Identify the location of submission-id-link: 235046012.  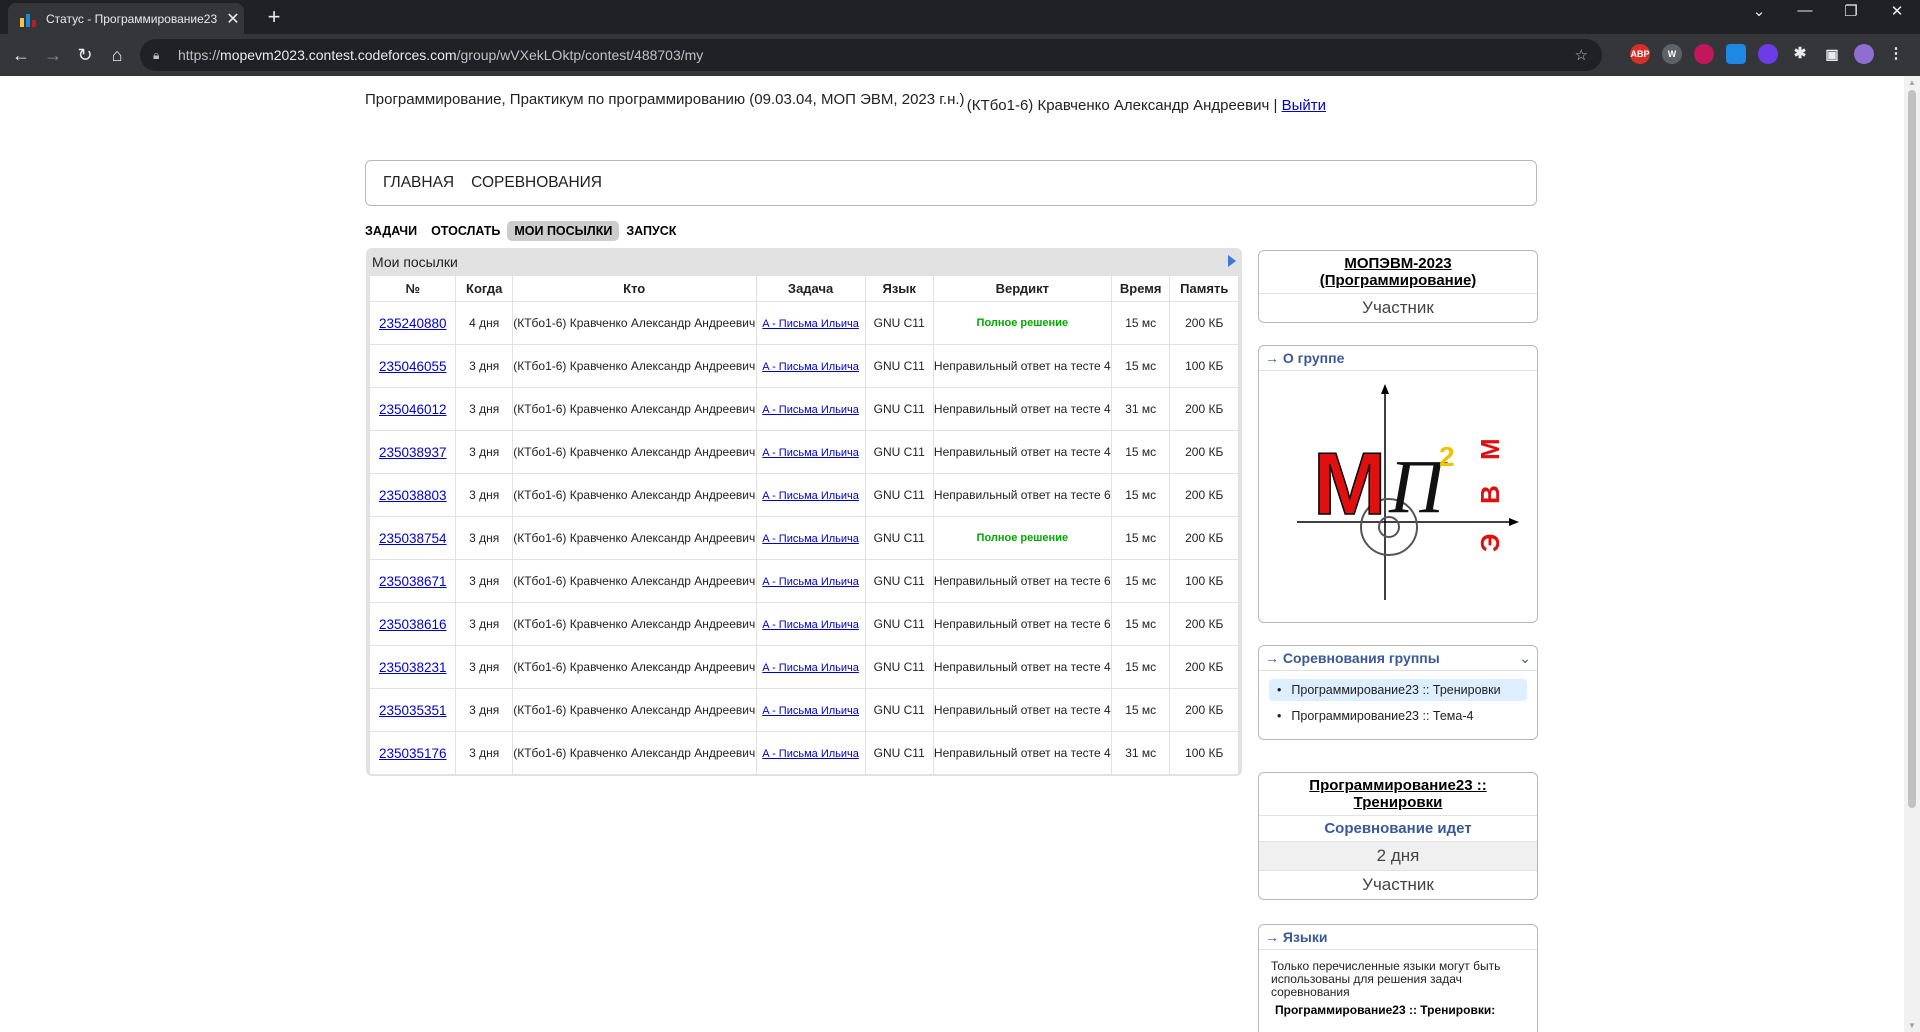
(413, 409).